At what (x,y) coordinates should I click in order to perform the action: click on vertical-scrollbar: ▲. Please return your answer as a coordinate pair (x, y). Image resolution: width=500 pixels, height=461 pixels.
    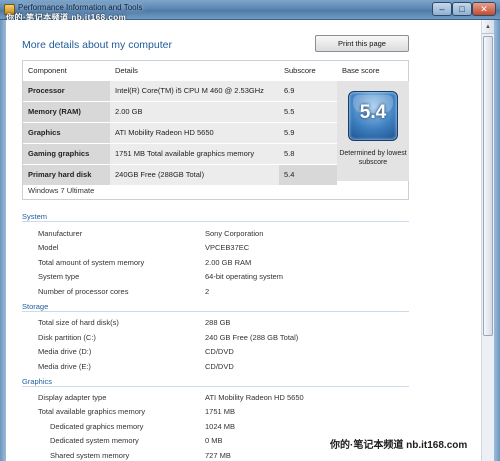
    Looking at the image, I should click on (487, 240).